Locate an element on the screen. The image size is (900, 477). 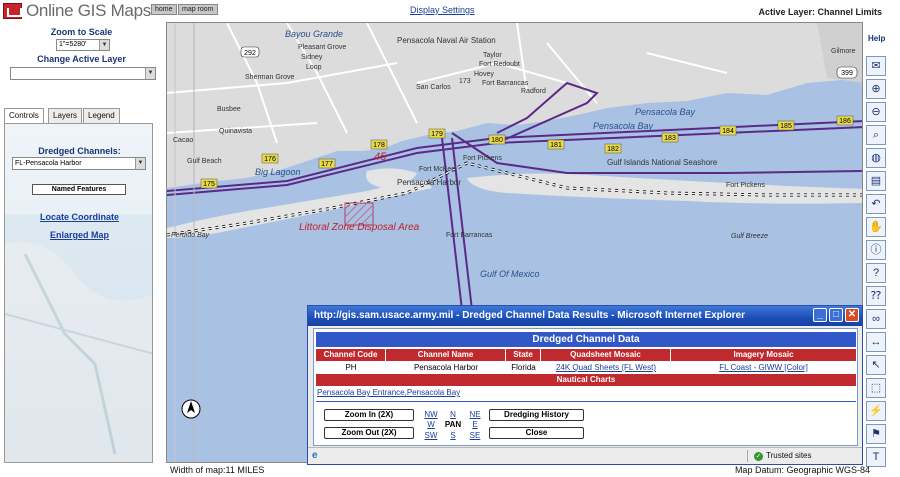
mile-marker: 178 is located at coordinates (379, 144).